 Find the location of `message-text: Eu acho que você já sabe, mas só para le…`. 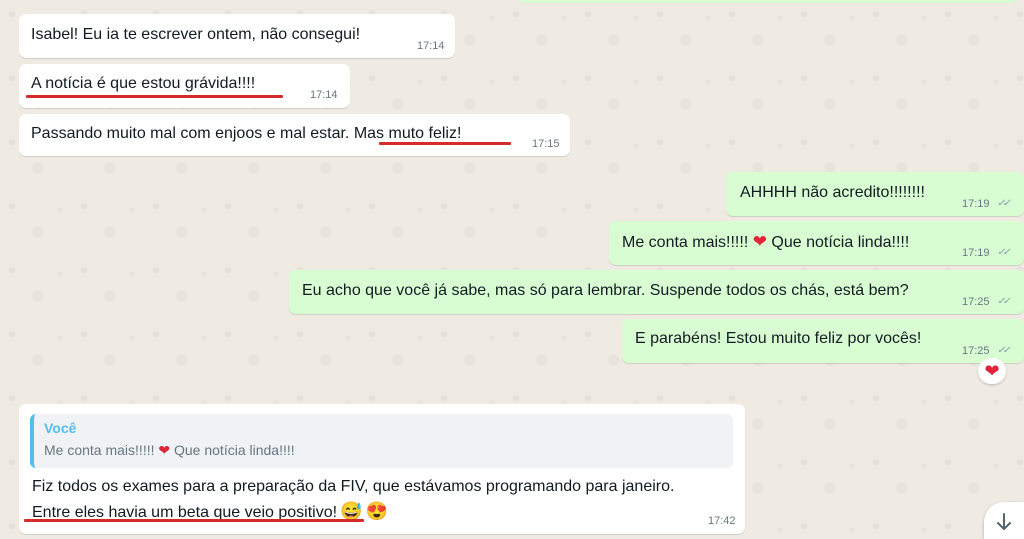

message-text: Eu acho que você já sabe, mas só para le… is located at coordinates (605, 290).